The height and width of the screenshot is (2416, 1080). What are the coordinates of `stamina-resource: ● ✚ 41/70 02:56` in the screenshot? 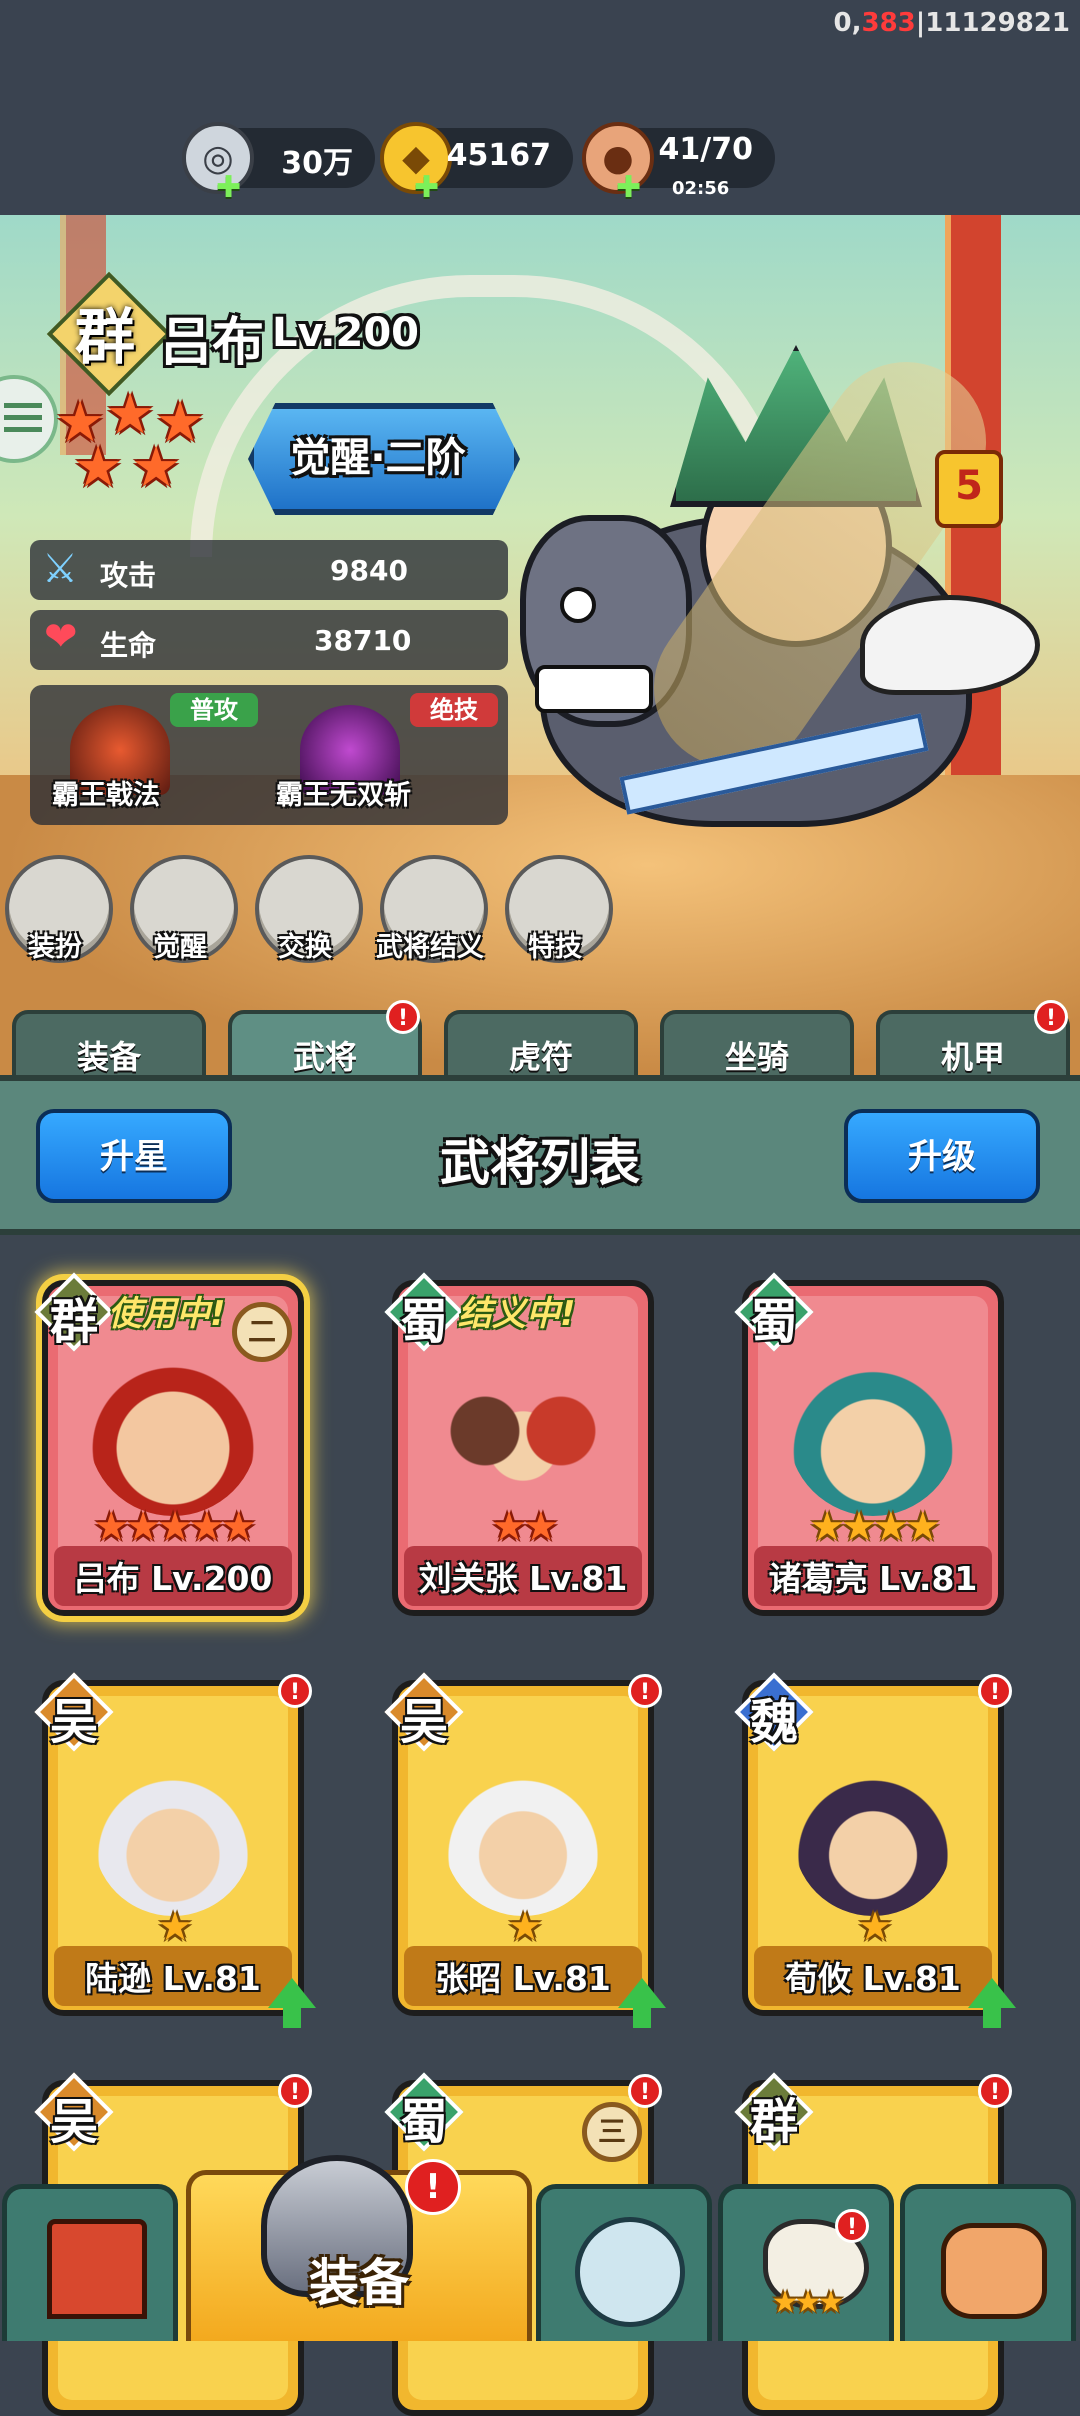 It's located at (678, 163).